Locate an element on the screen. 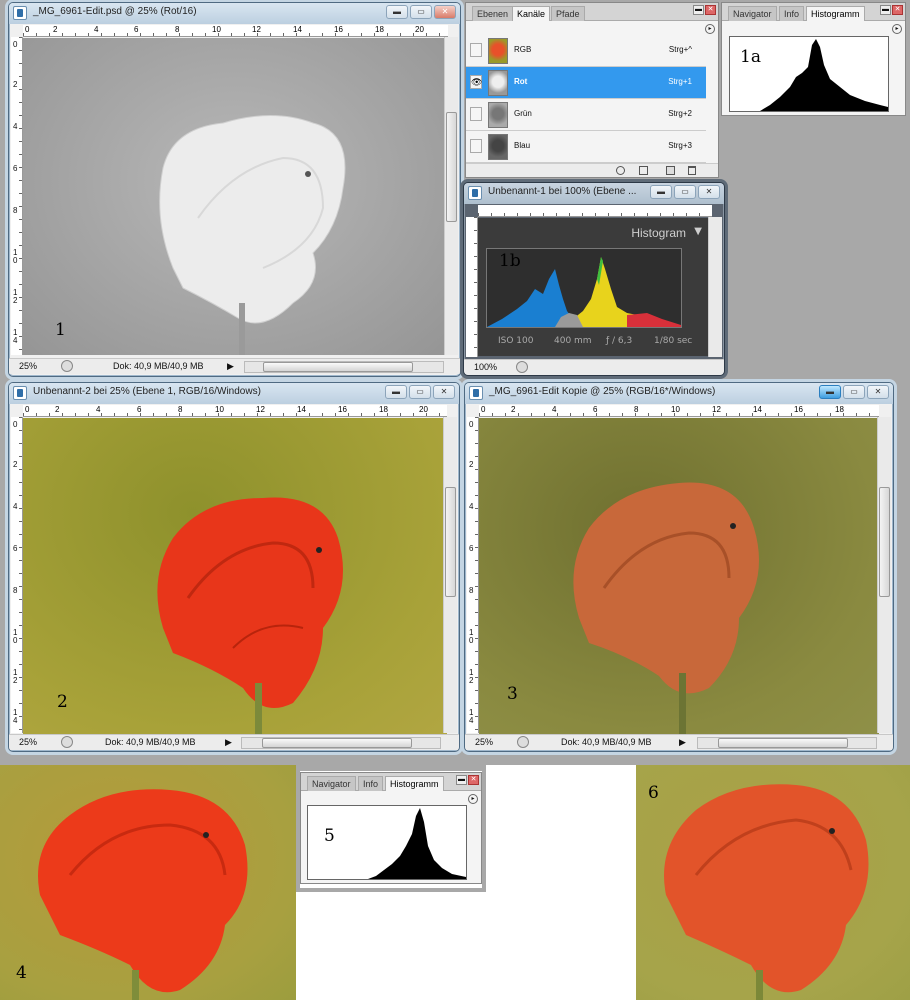  dropdown-arrow-icon: ▼ is located at coordinates (698, 231).